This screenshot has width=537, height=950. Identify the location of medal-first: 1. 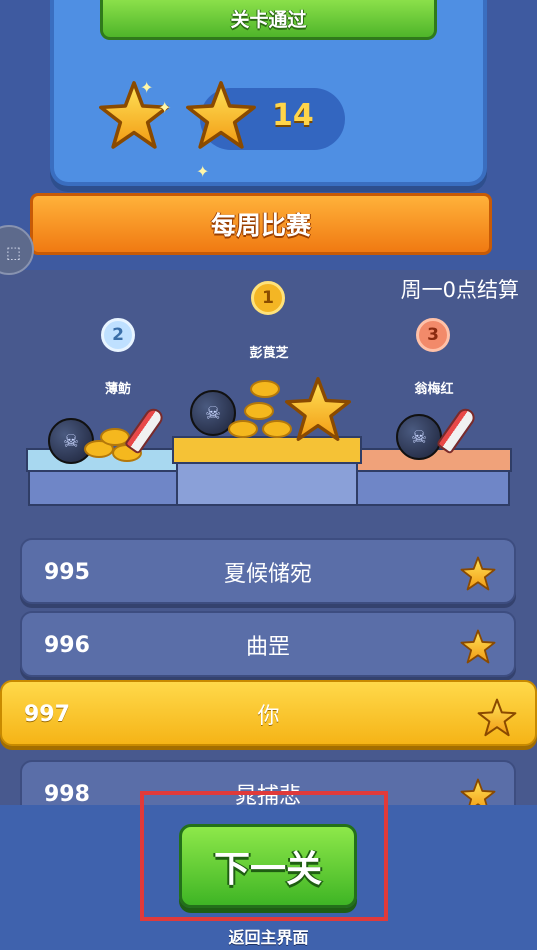
(268, 298).